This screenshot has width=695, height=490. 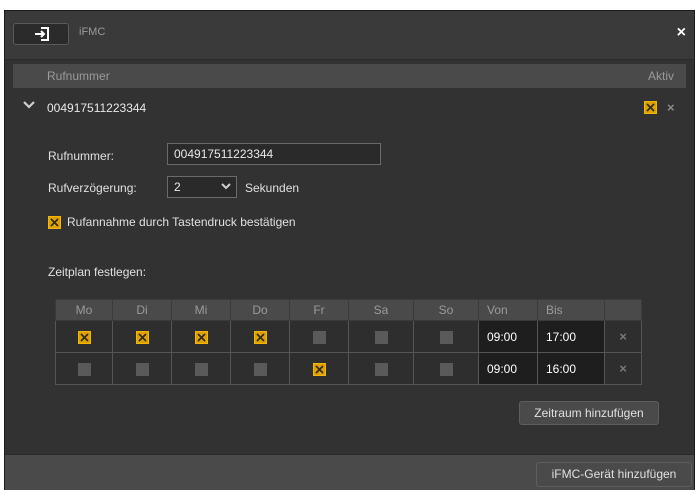 What do you see at coordinates (201, 310) in the screenshot?
I see `header-mi: Mi` at bounding box center [201, 310].